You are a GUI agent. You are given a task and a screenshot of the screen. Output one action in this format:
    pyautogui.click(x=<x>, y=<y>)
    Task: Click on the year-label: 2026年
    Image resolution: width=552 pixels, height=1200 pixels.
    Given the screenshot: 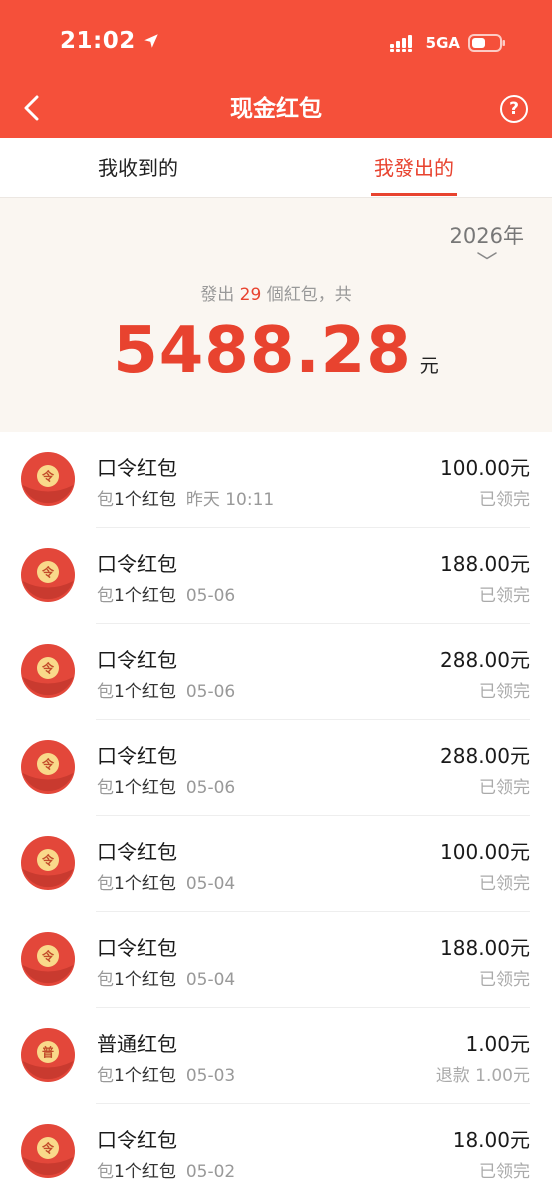 What is the action you would take?
    pyautogui.click(x=486, y=236)
    